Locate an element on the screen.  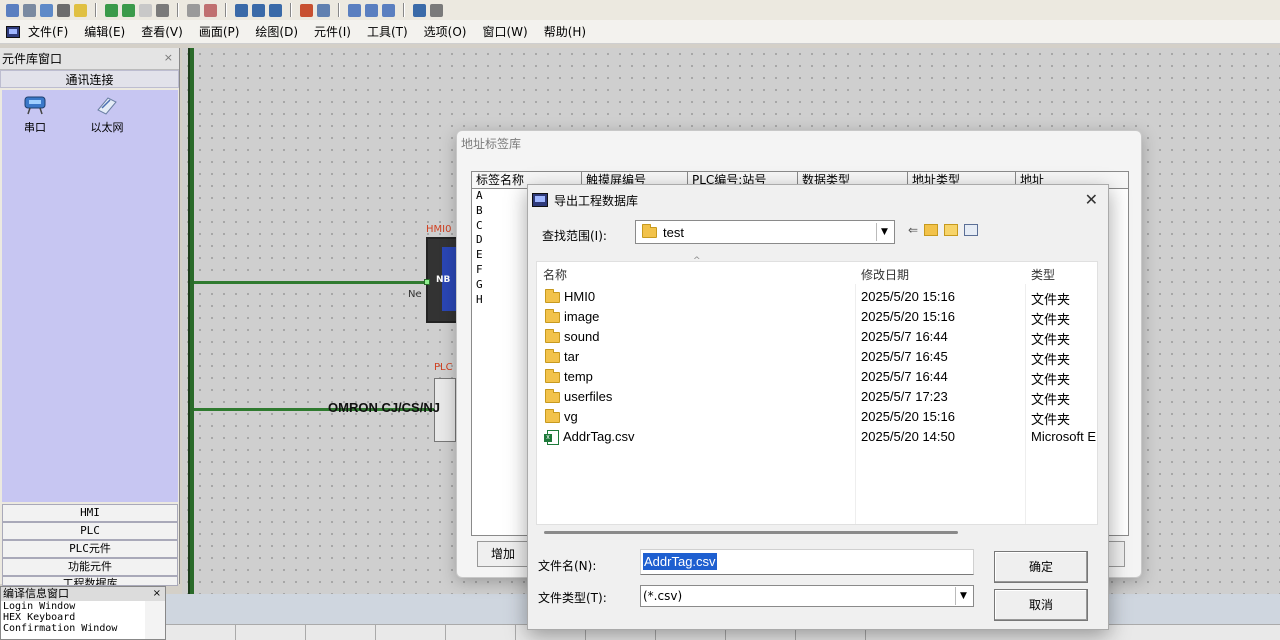
menu-file: 文件(F) is located at coordinates (48, 31).